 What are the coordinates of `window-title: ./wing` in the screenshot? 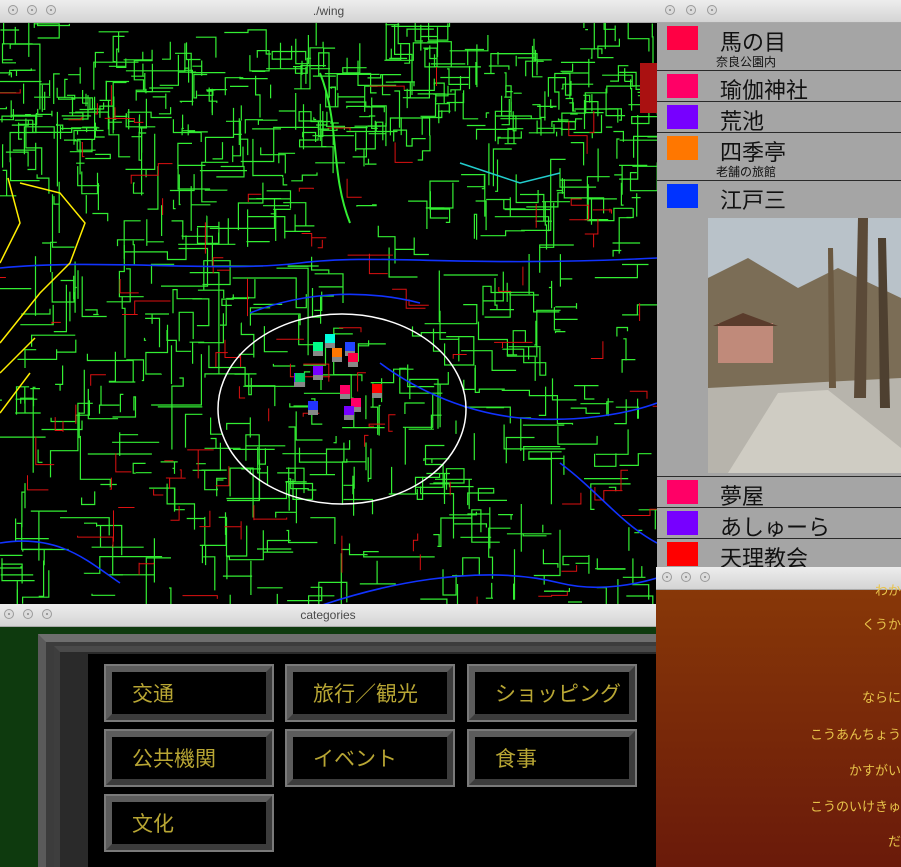 It's located at (328, 11).